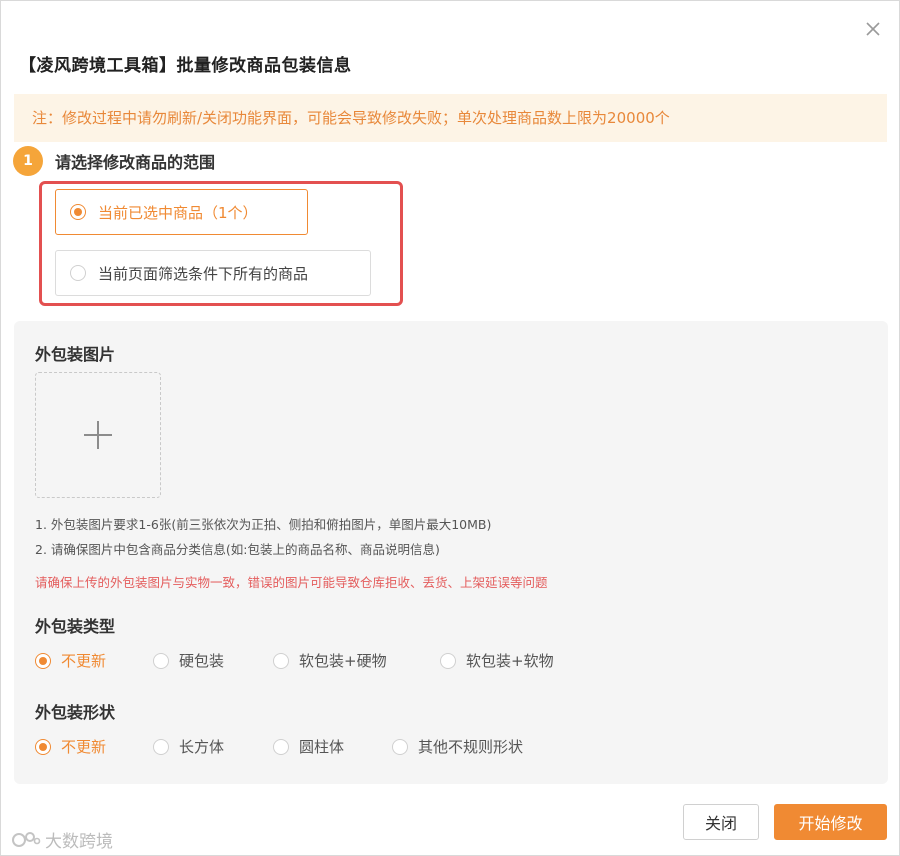  What do you see at coordinates (203, 273) in the screenshot?
I see `scope-option-label: 当前页面筛选条件下所有的商品` at bounding box center [203, 273].